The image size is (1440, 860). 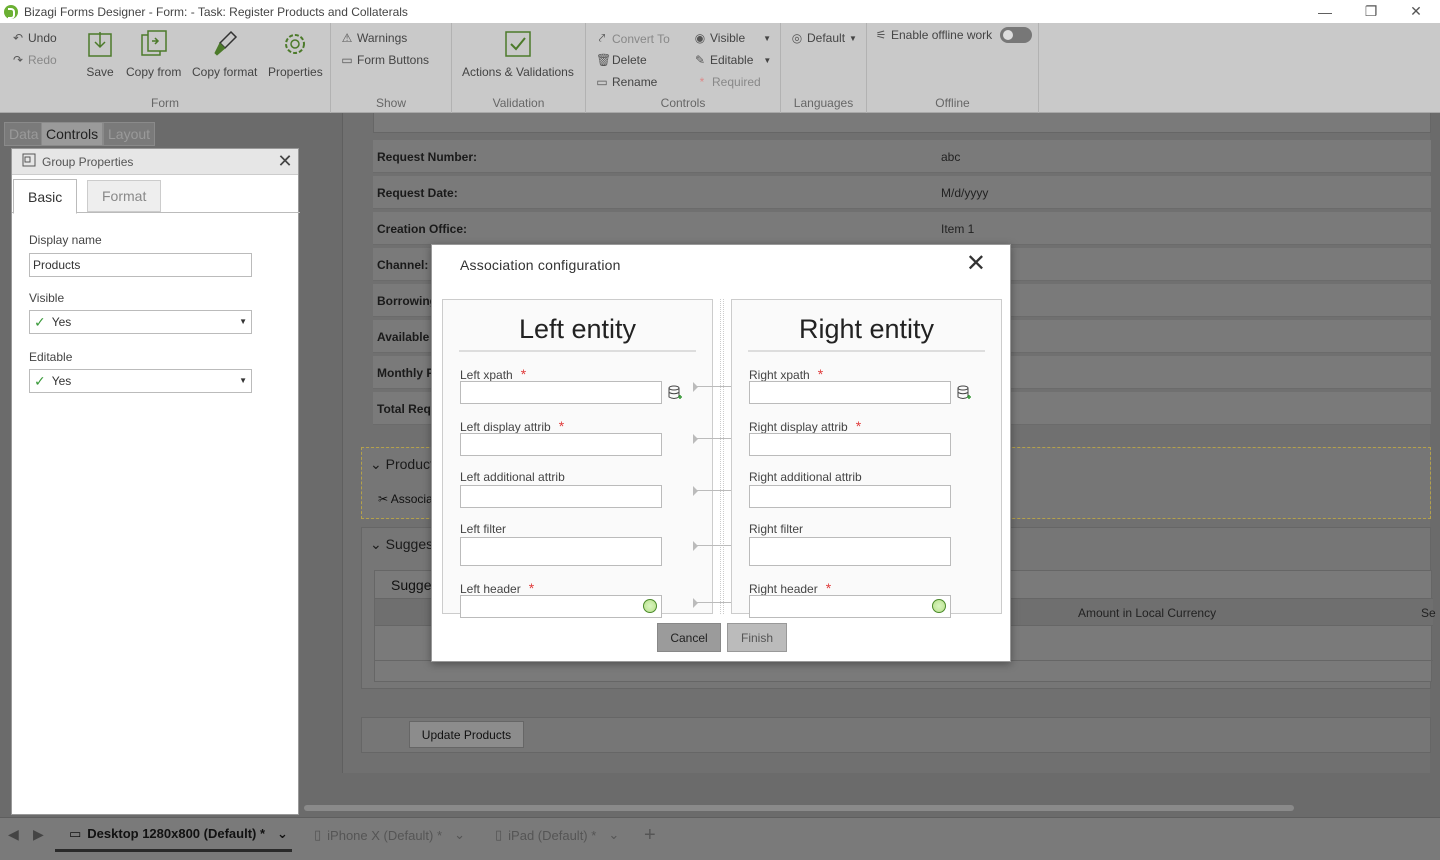 What do you see at coordinates (732, 60) in the screenshot?
I see `editable-dropdown: ✎ Editable ▼` at bounding box center [732, 60].